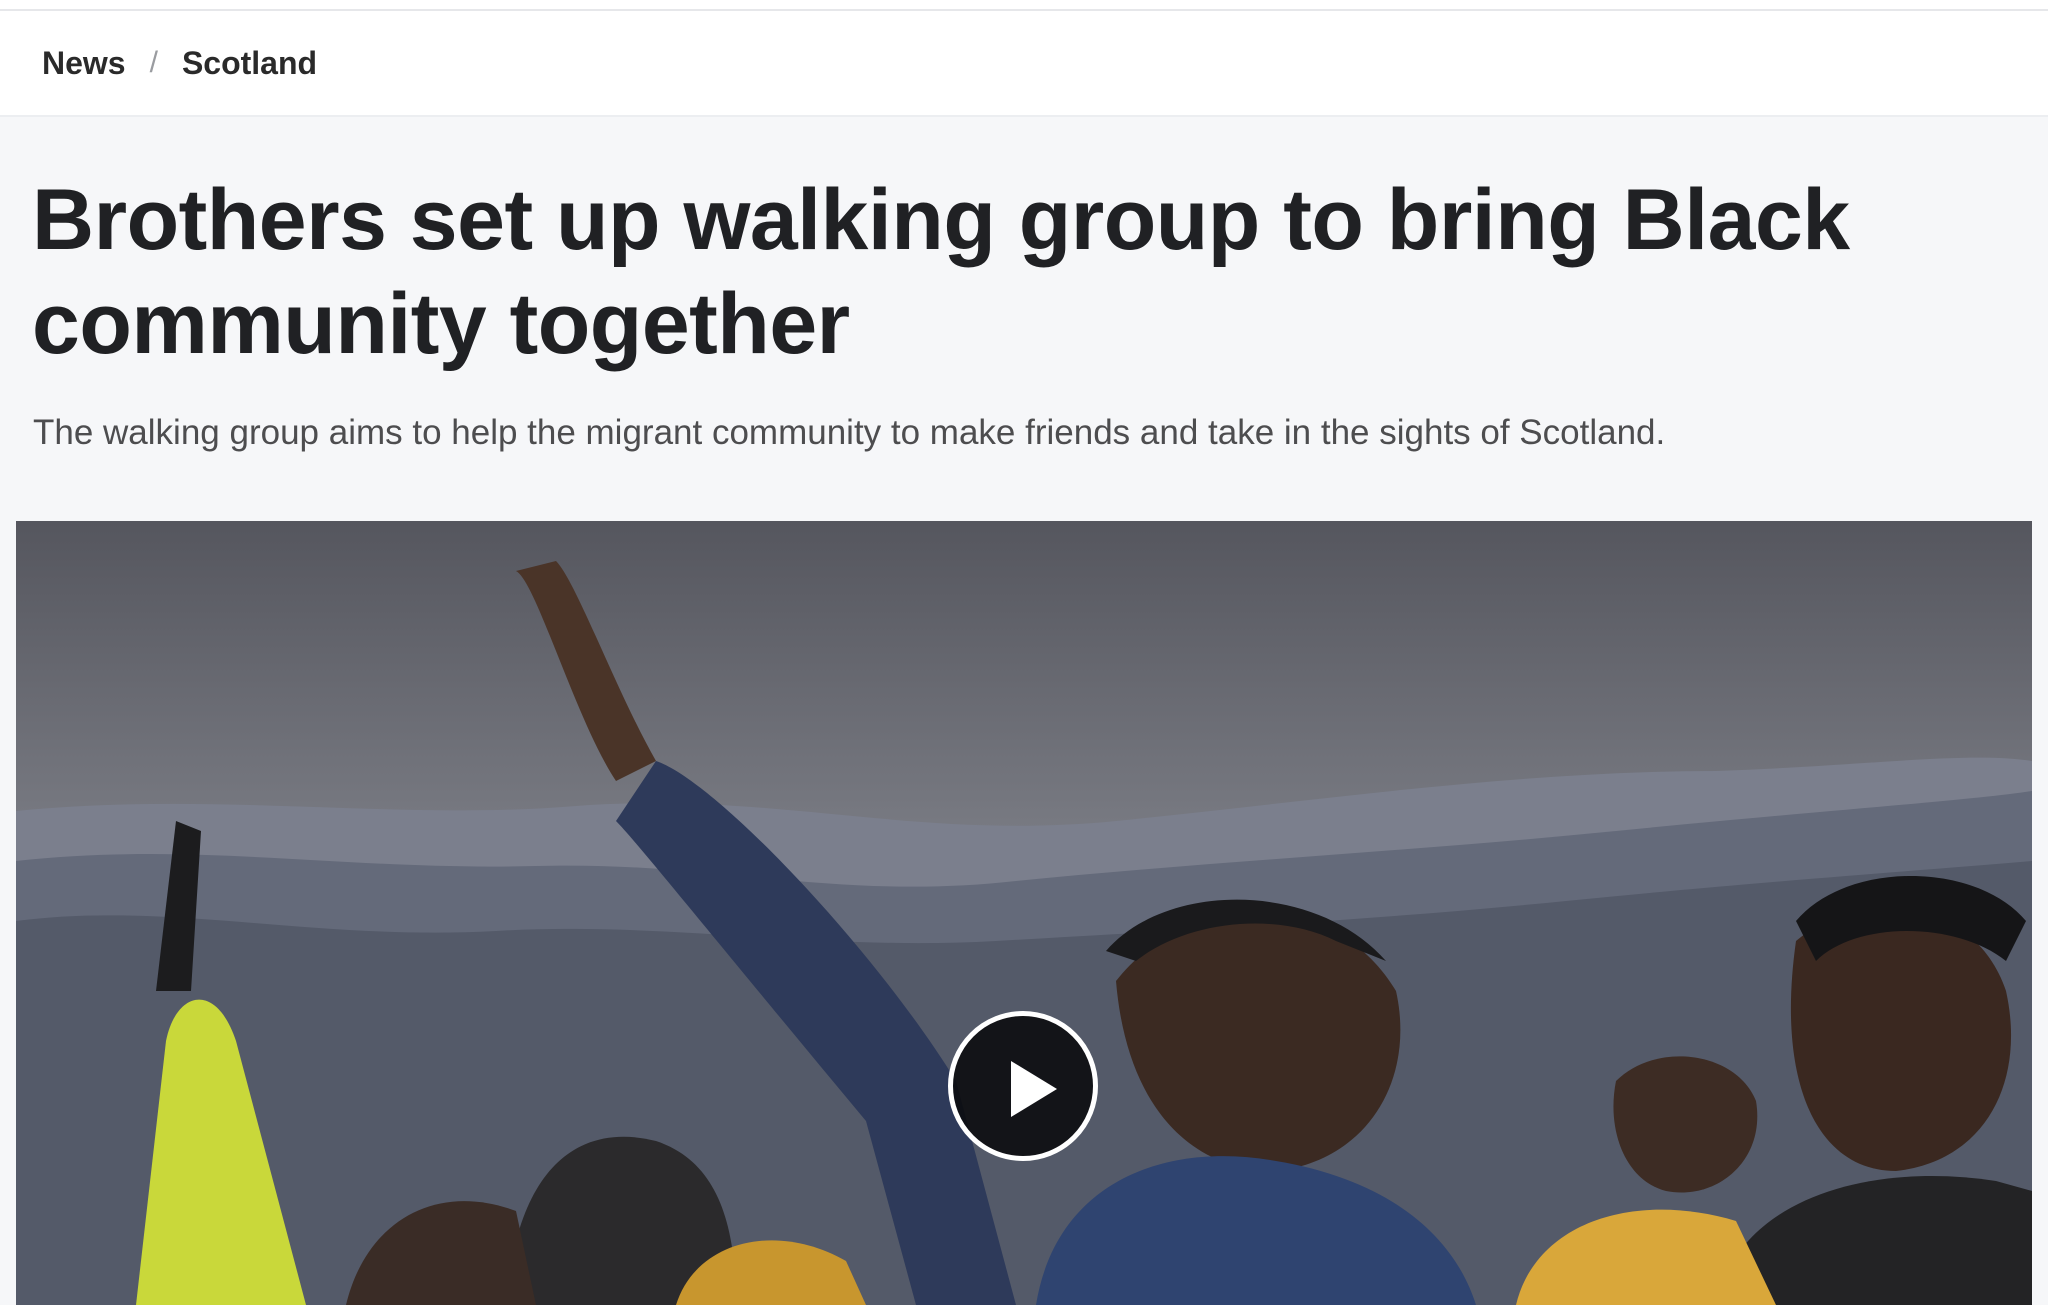 This screenshot has width=2048, height=1305. What do you see at coordinates (84, 63) in the screenshot?
I see `breadcrumb-news-link: News` at bounding box center [84, 63].